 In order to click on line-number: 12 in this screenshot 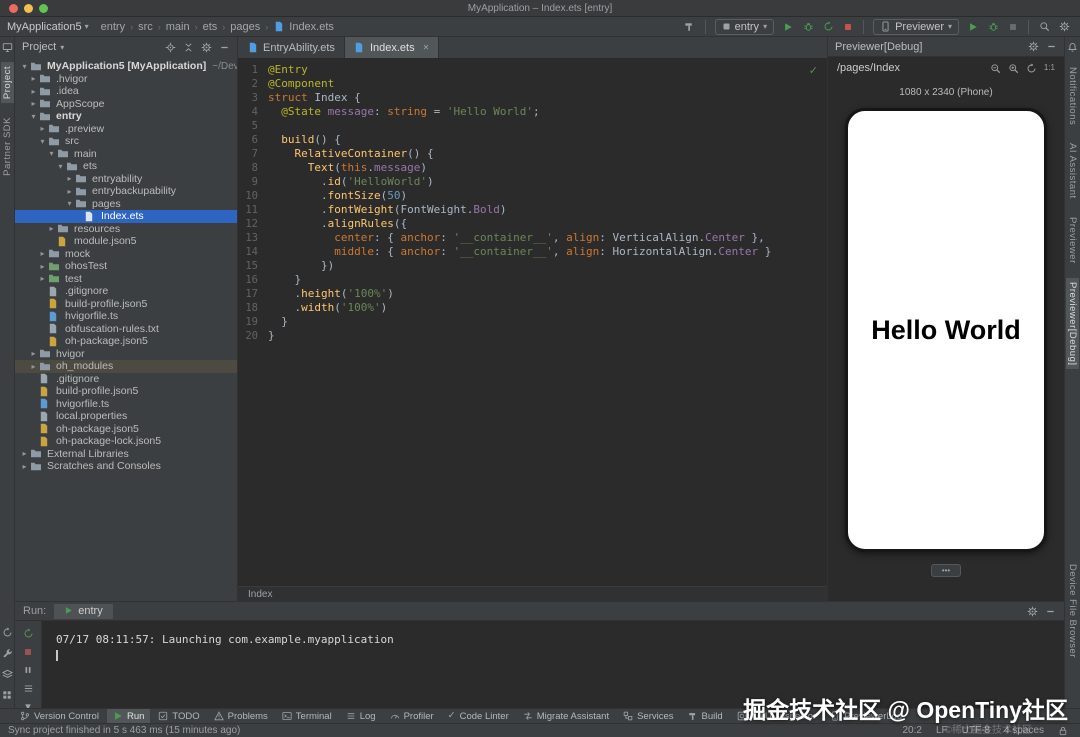, I will do `click(253, 224)`.